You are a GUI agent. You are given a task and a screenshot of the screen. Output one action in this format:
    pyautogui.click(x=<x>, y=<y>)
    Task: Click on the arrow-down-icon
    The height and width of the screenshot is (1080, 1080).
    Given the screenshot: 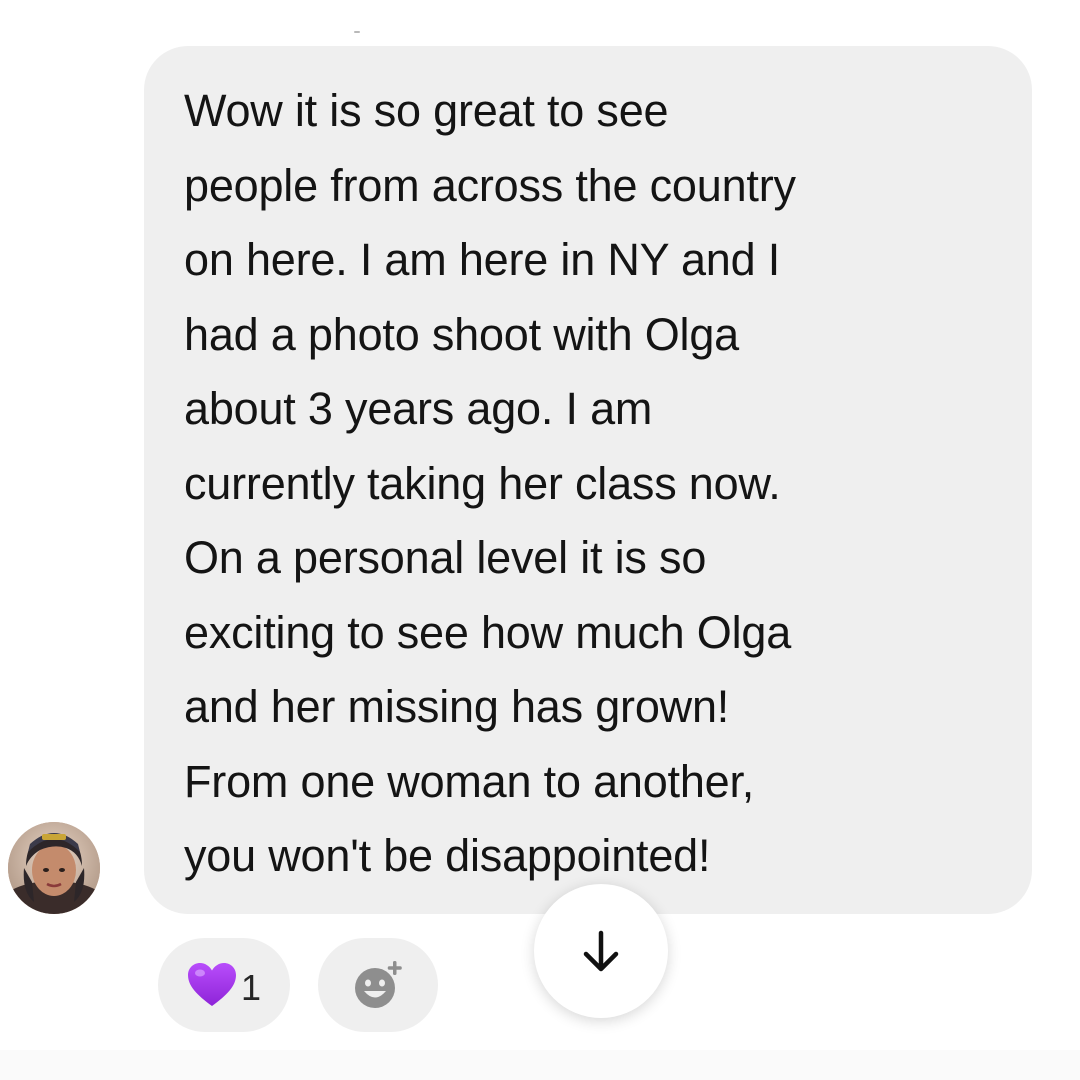 What is the action you would take?
    pyautogui.click(x=601, y=951)
    